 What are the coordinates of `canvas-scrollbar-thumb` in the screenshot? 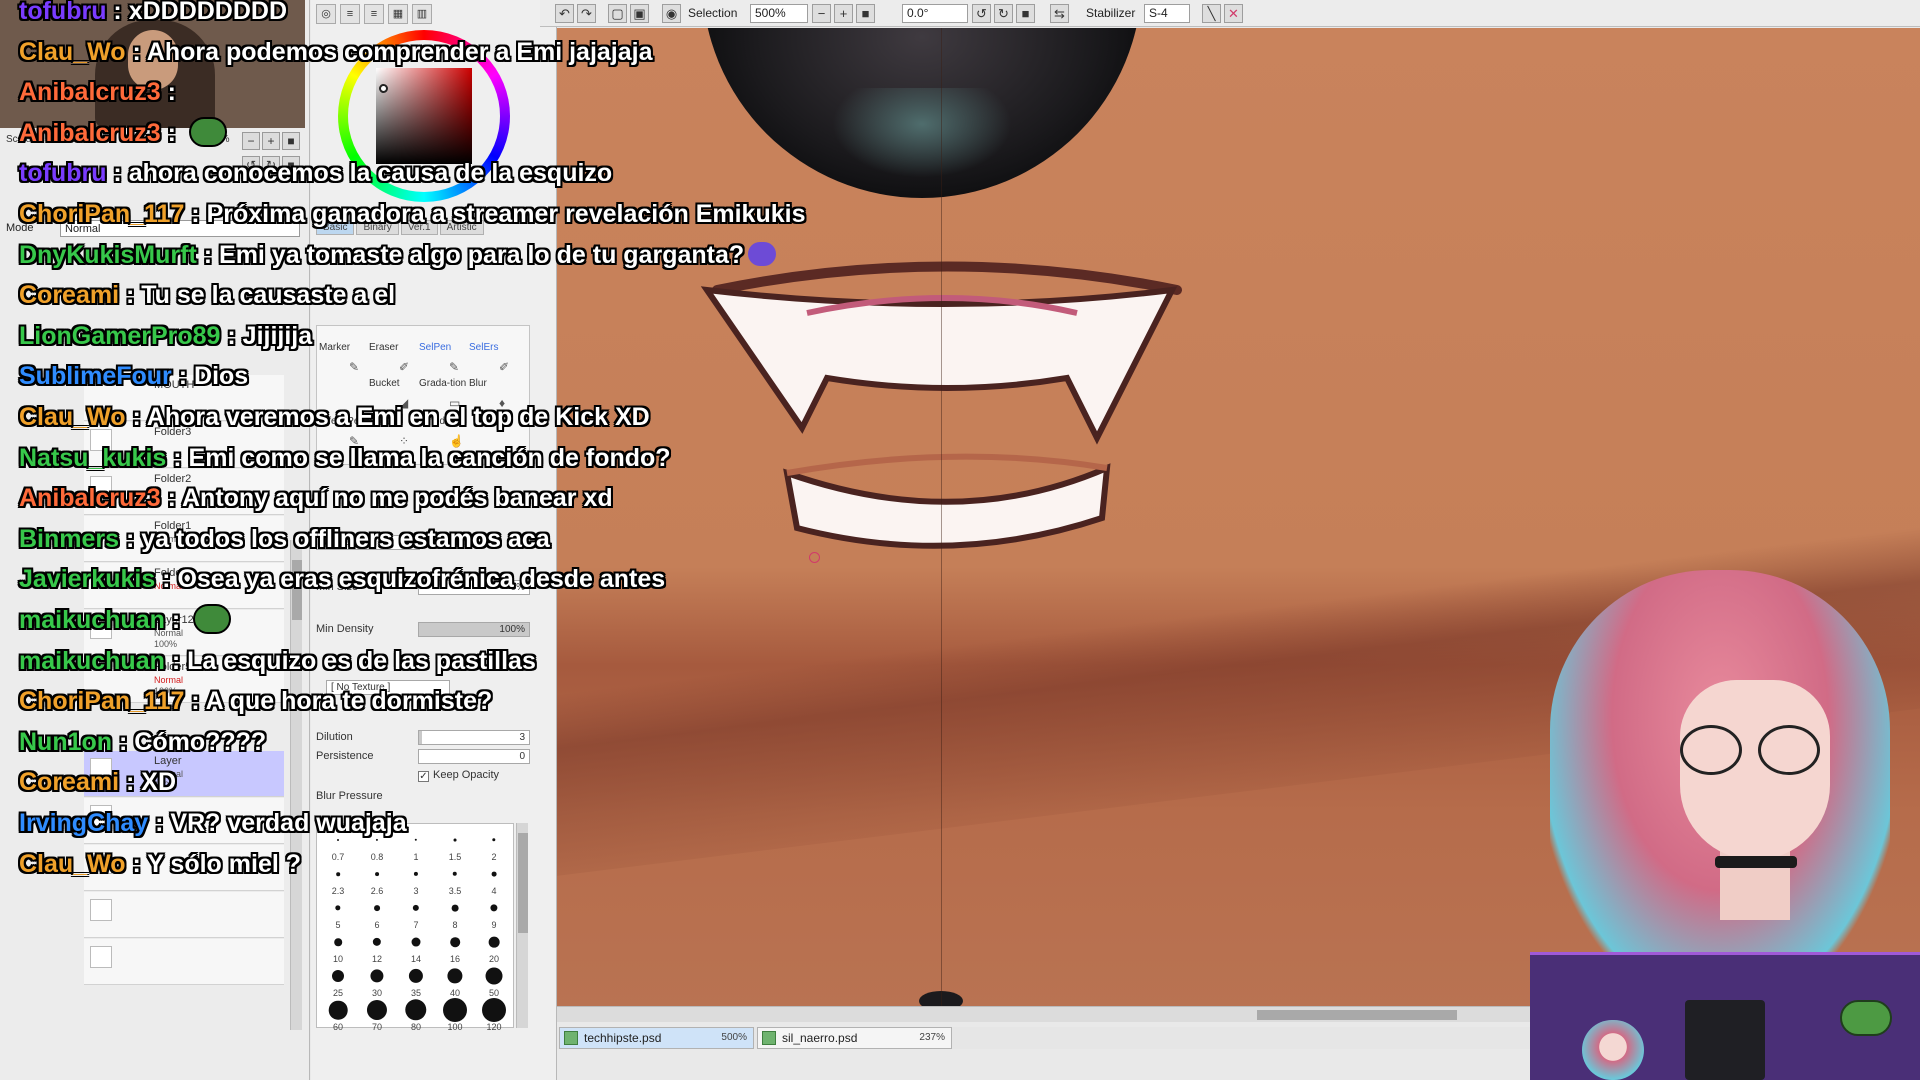 It's located at (1357, 1015).